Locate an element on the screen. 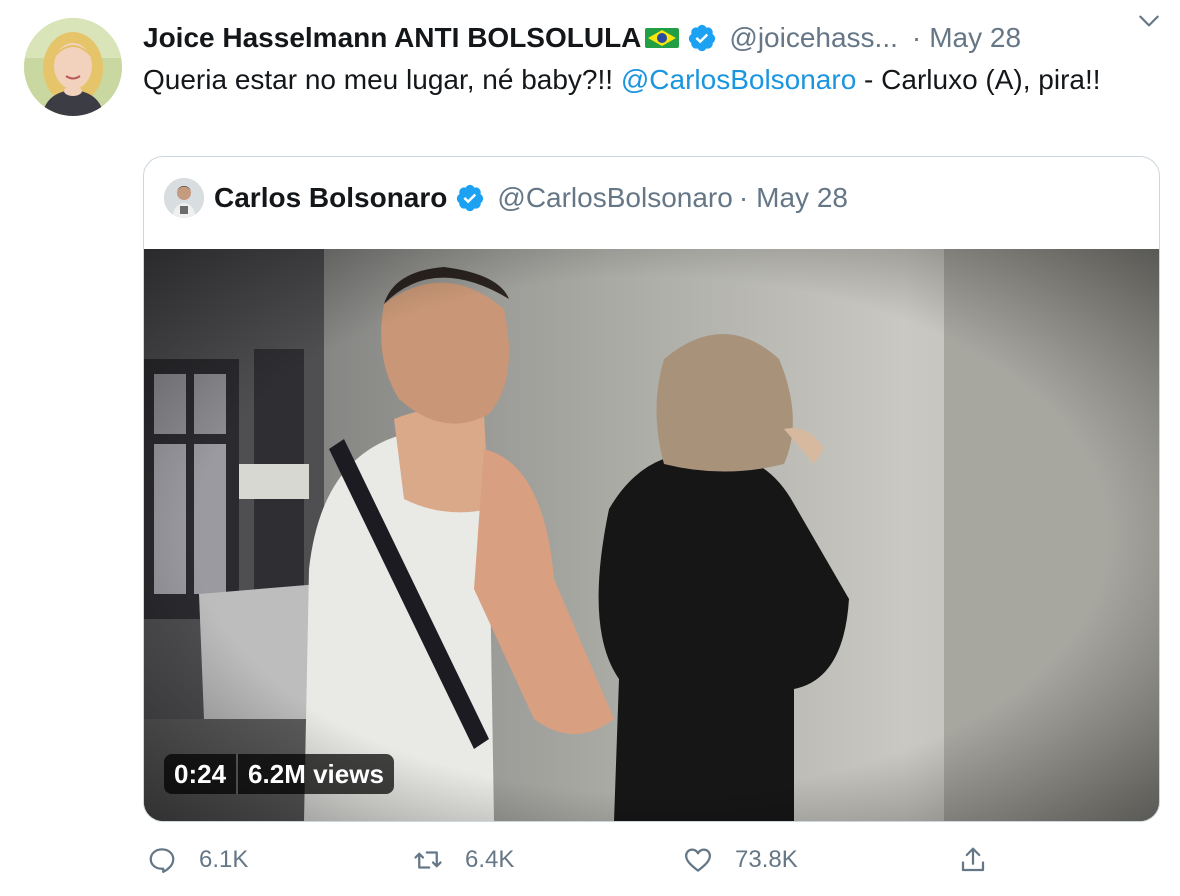 The width and height of the screenshot is (1180, 896). quoted-date: May 28 is located at coordinates (802, 198).